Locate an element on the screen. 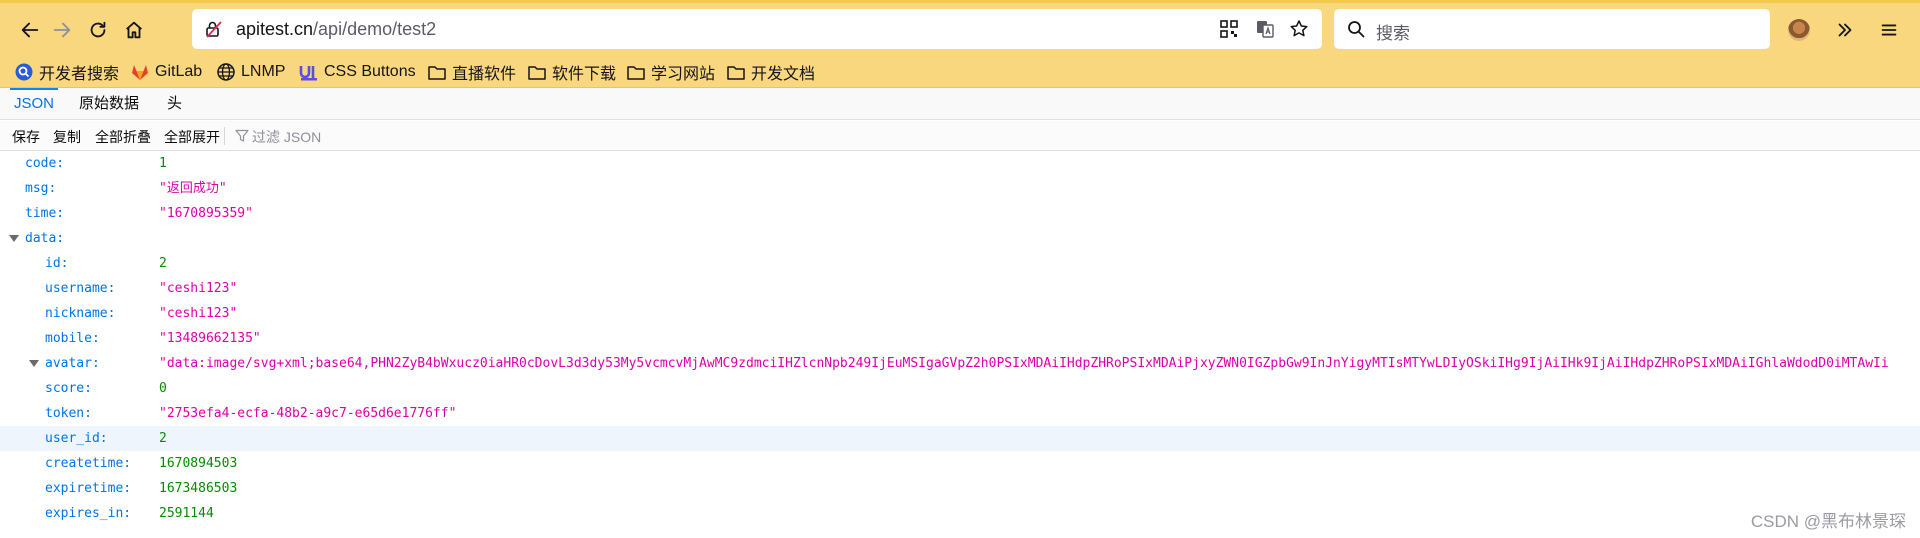 The width and height of the screenshot is (1920, 538). bookmark-css-buttons: CSS Buttons is located at coordinates (357, 72).